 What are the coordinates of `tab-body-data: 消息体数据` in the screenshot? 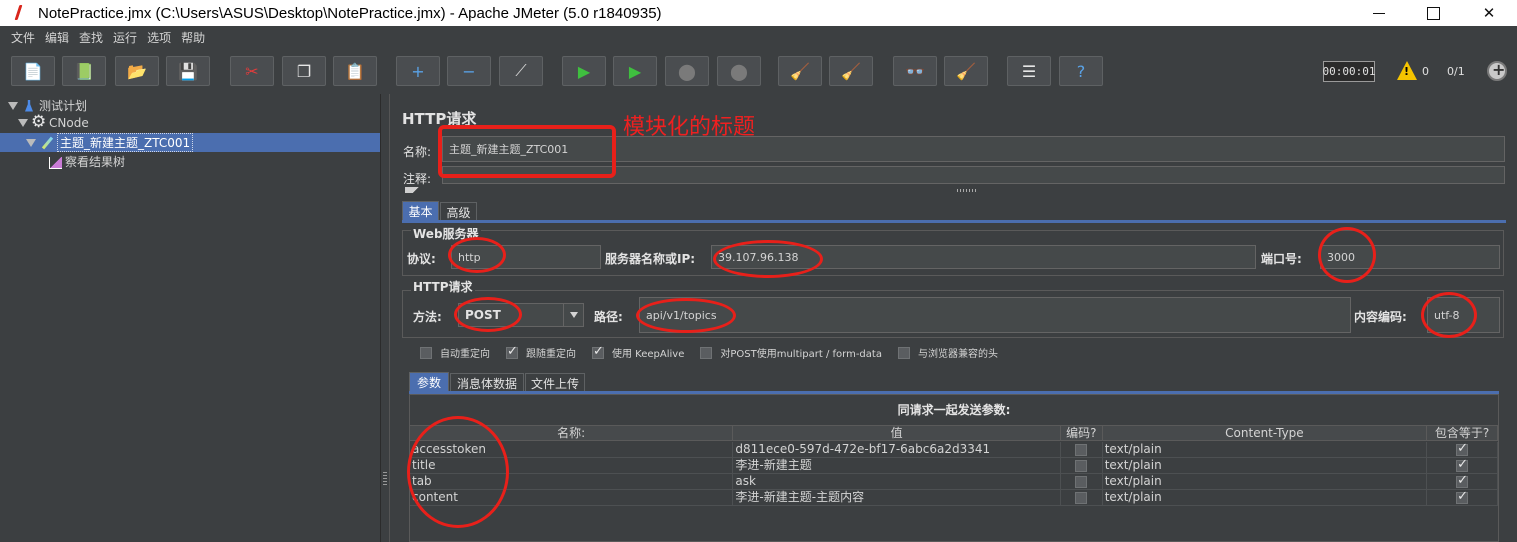 It's located at (487, 382).